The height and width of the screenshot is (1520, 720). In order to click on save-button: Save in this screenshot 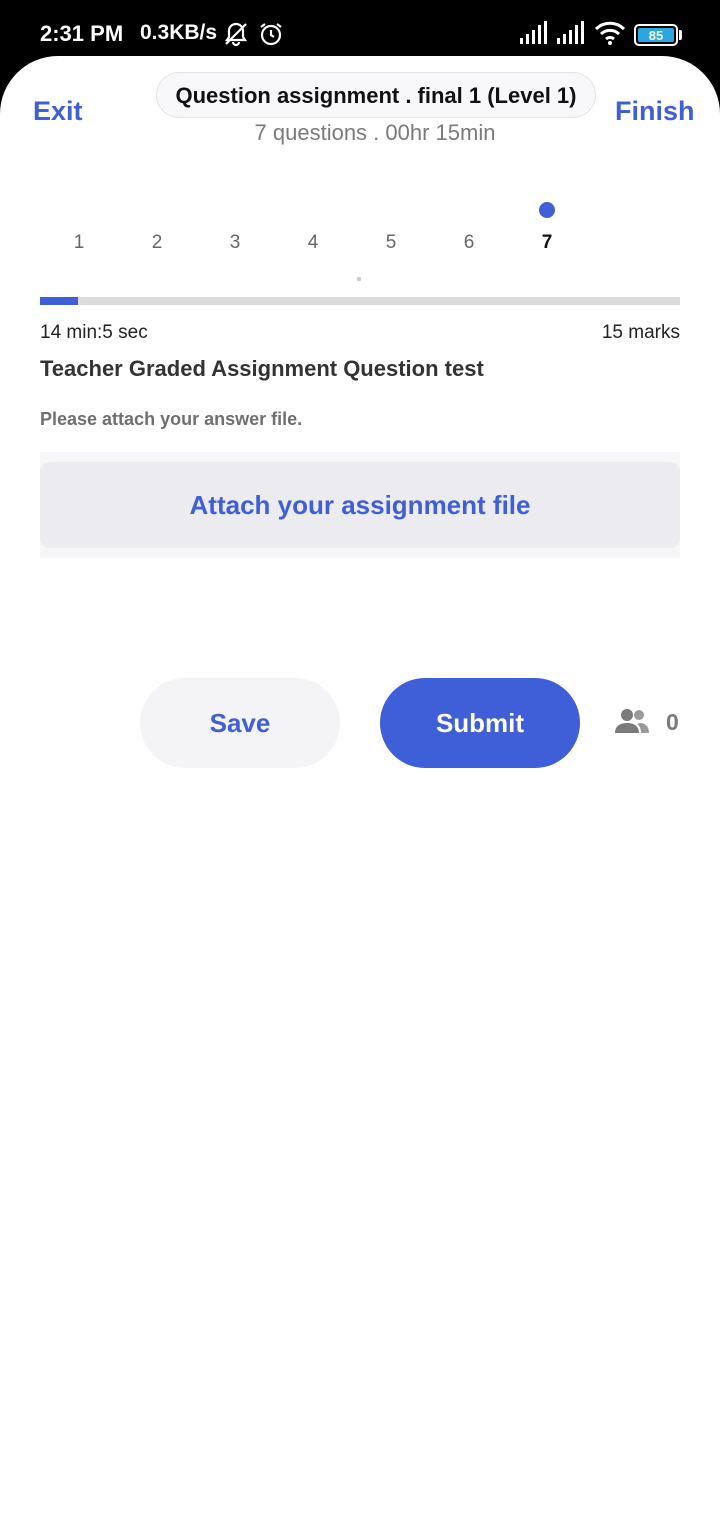, I will do `click(240, 723)`.